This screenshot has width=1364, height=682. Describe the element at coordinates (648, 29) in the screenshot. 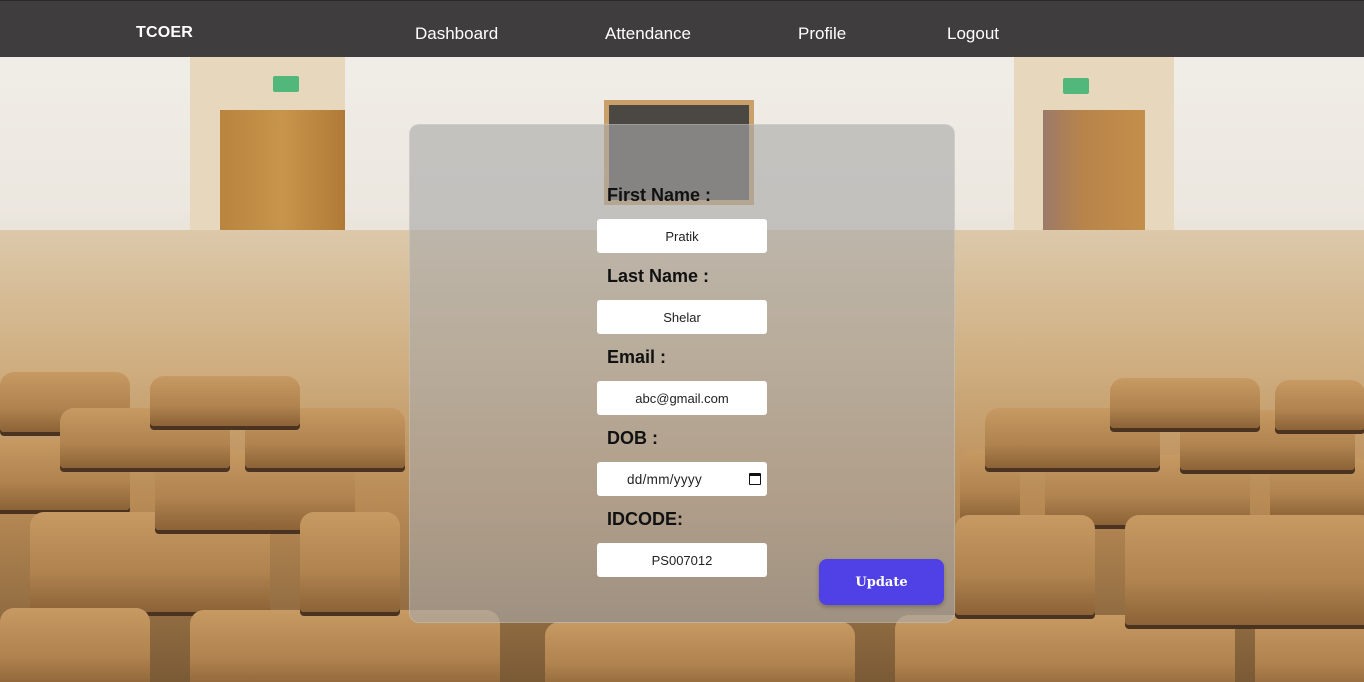

I see `nav-link-attendance: Attendance` at that location.